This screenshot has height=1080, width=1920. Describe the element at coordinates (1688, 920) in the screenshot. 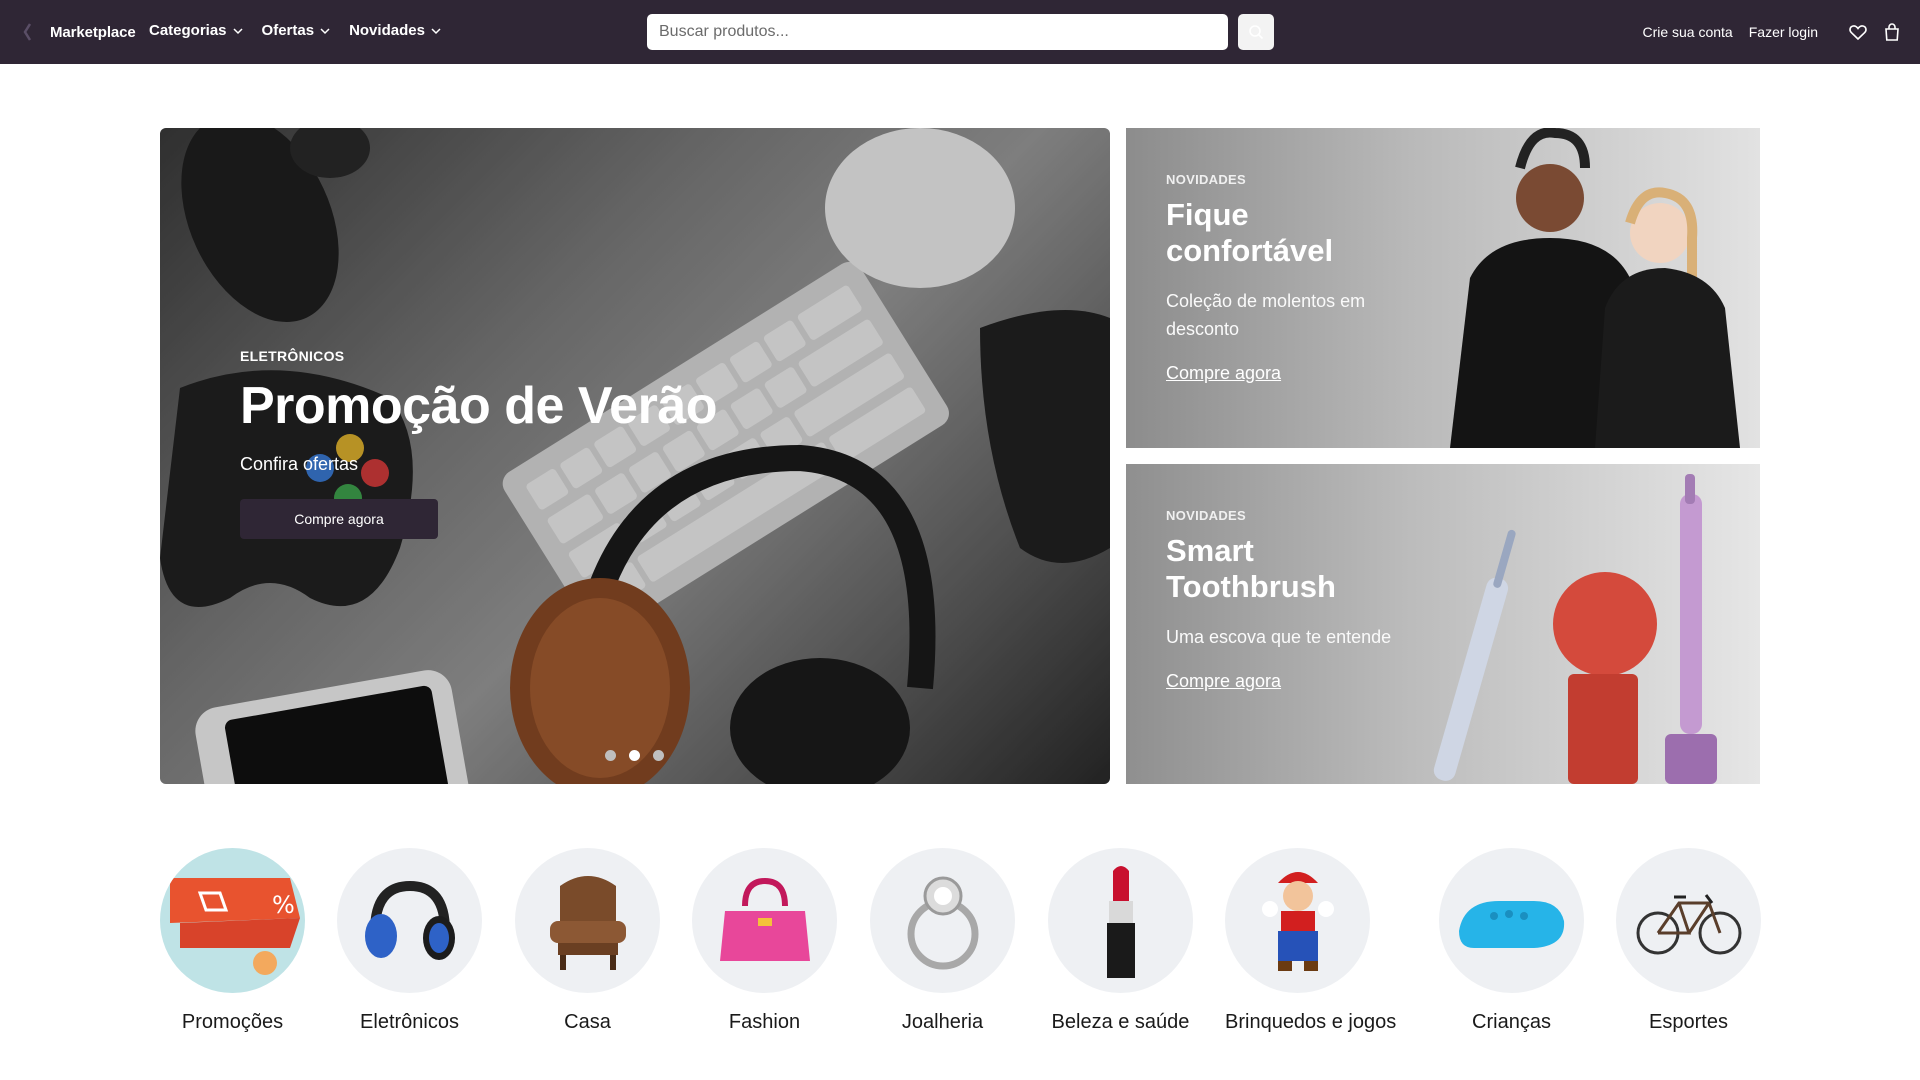

I see `bicycle-icon` at that location.